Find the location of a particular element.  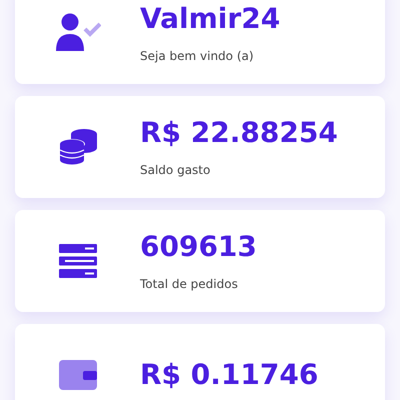

stat-label: Total de pedidos is located at coordinates (189, 284).